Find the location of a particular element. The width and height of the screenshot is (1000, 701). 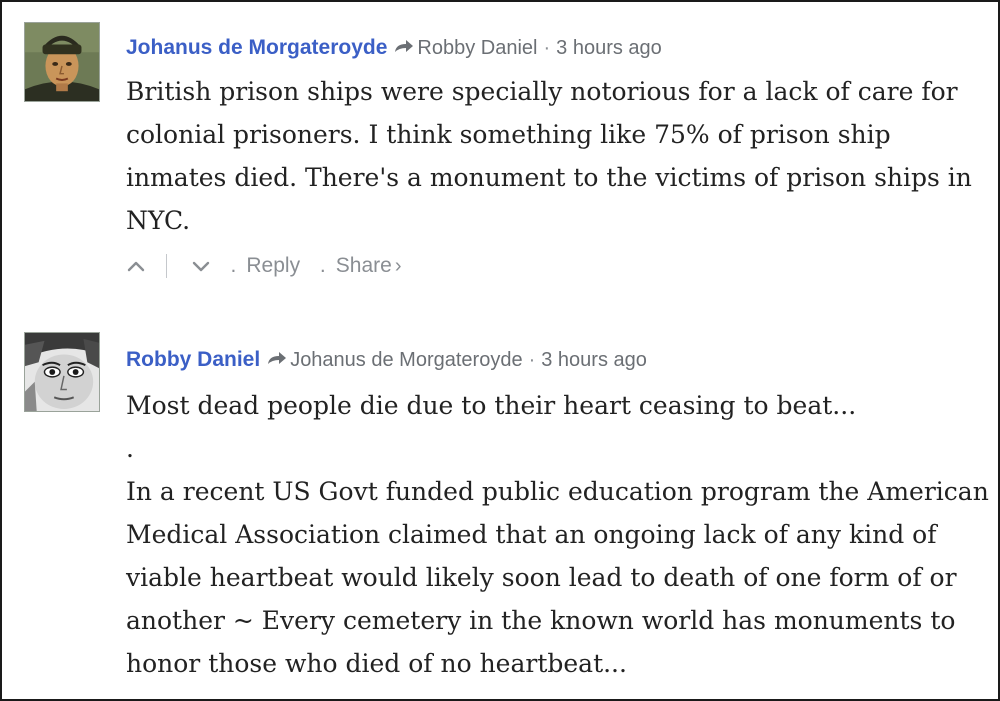

chevron-up-icon is located at coordinates (136, 267).